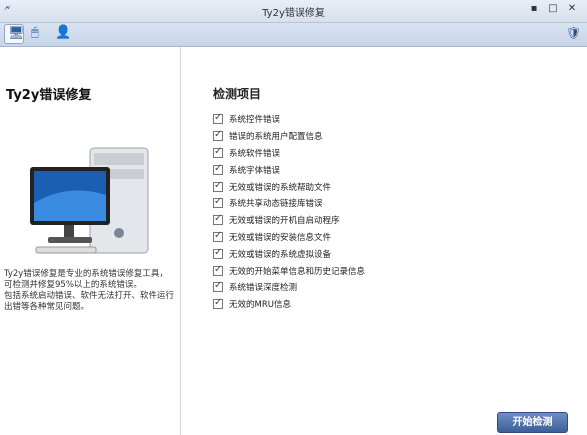 The width and height of the screenshot is (587, 435). Describe the element at coordinates (289, 220) in the screenshot. I see `check-item: 无效或错误的开机自启动程序` at that location.